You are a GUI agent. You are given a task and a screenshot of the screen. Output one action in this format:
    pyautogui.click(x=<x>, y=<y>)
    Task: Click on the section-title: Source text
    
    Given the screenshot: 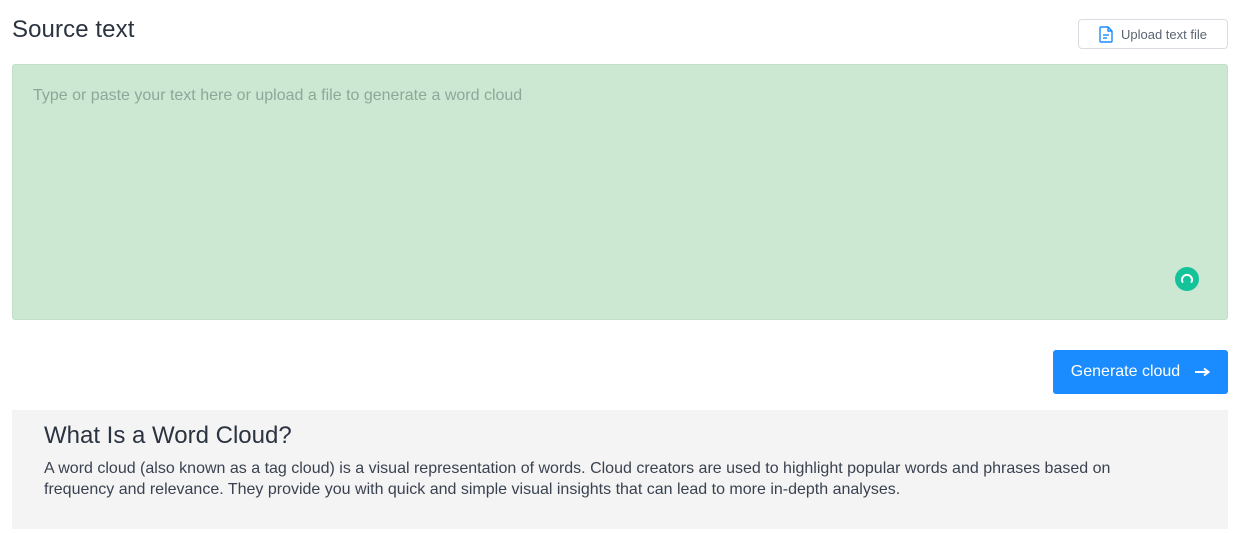 What is the action you would take?
    pyautogui.click(x=73, y=29)
    